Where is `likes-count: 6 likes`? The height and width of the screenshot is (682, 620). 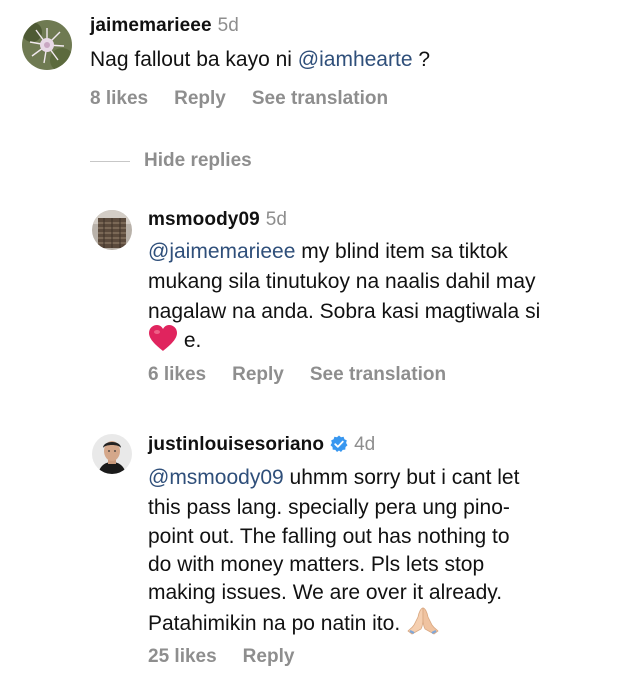
likes-count: 6 likes is located at coordinates (177, 374).